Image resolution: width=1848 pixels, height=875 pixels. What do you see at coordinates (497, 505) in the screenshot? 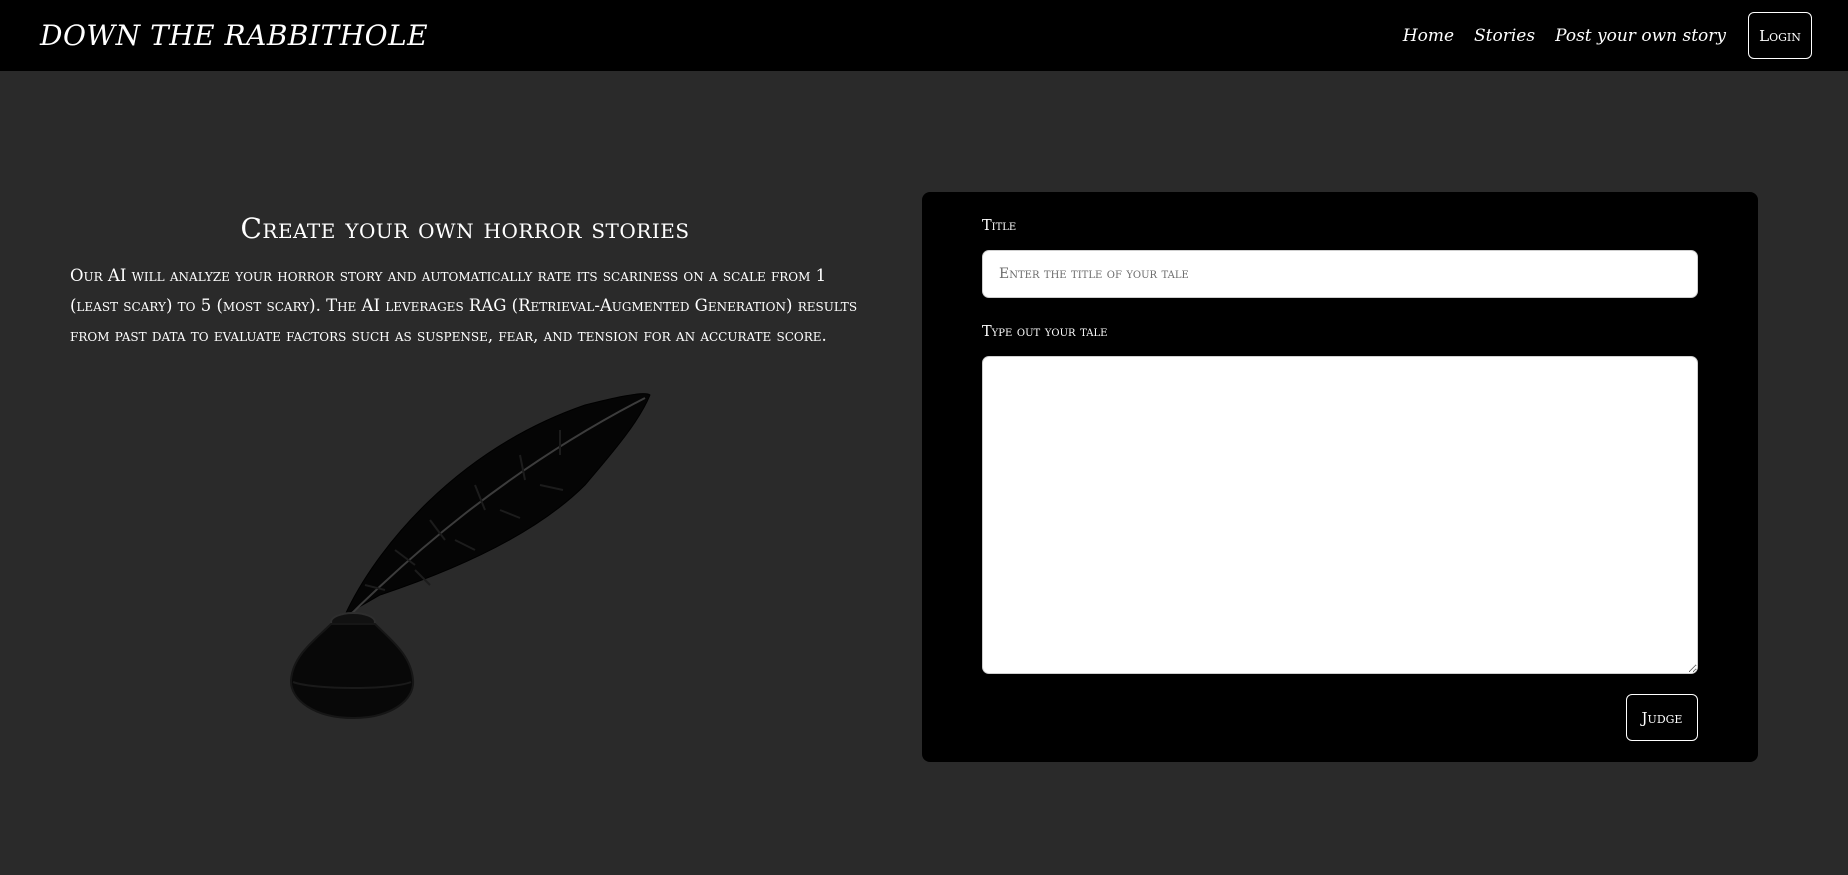
I see `feather-shape` at bounding box center [497, 505].